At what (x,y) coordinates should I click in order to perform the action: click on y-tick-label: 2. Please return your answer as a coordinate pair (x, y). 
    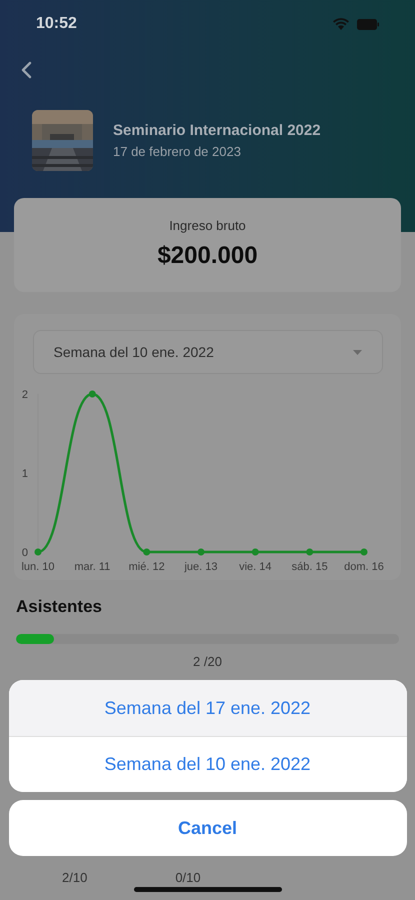
    Looking at the image, I should click on (25, 395).